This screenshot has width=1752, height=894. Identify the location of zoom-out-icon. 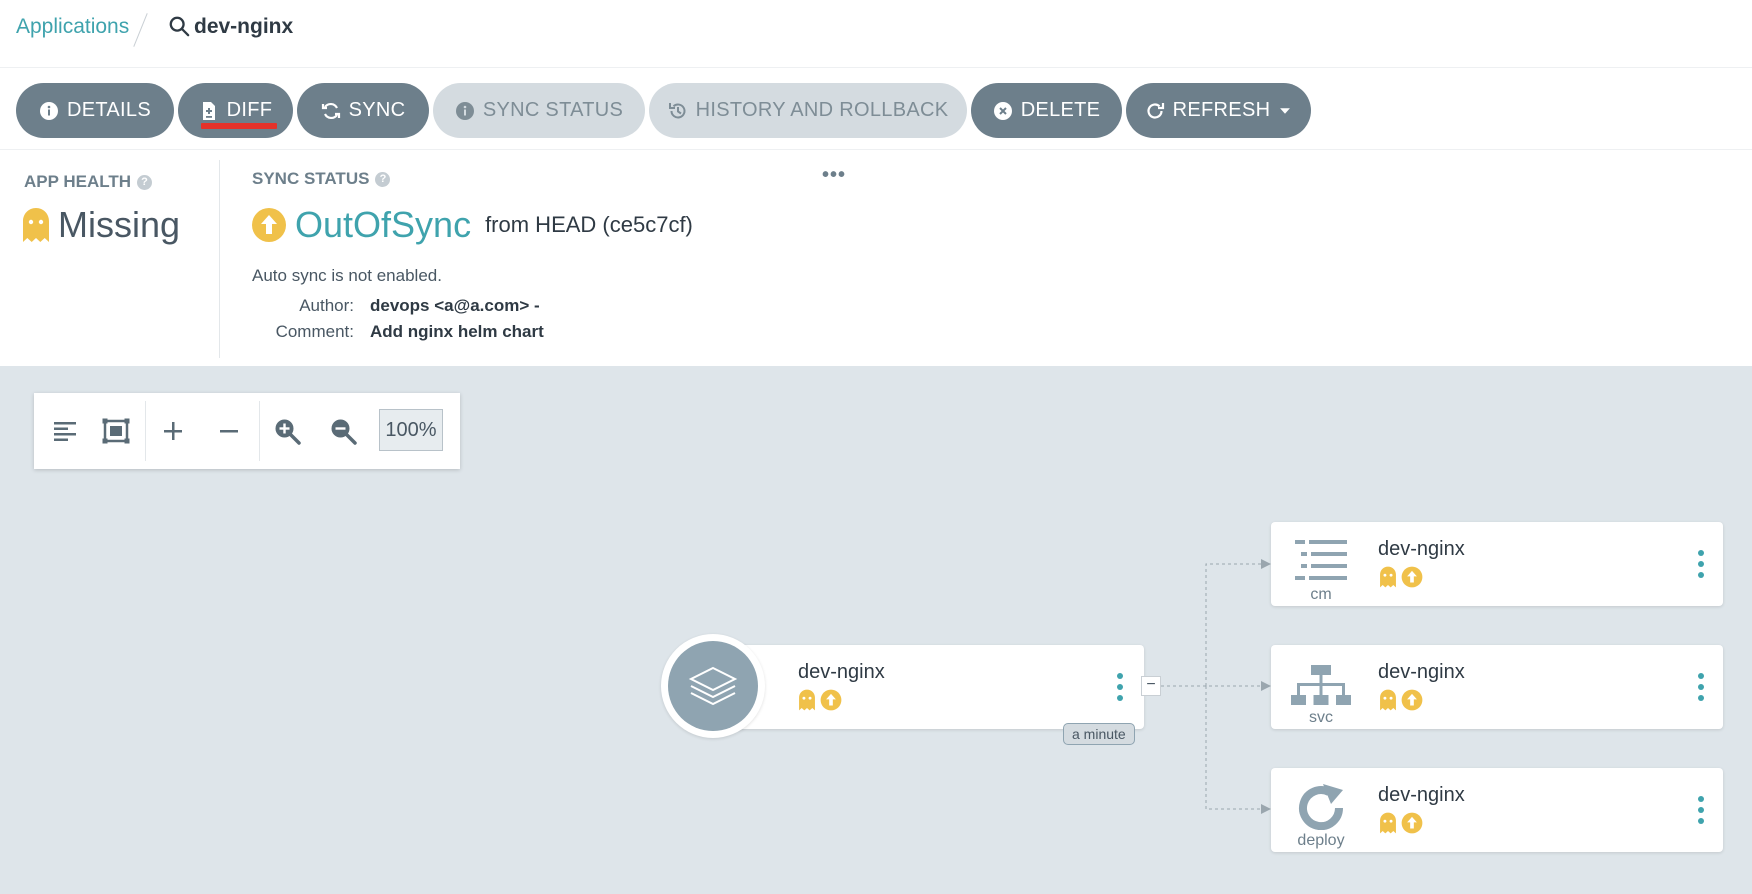
(344, 432).